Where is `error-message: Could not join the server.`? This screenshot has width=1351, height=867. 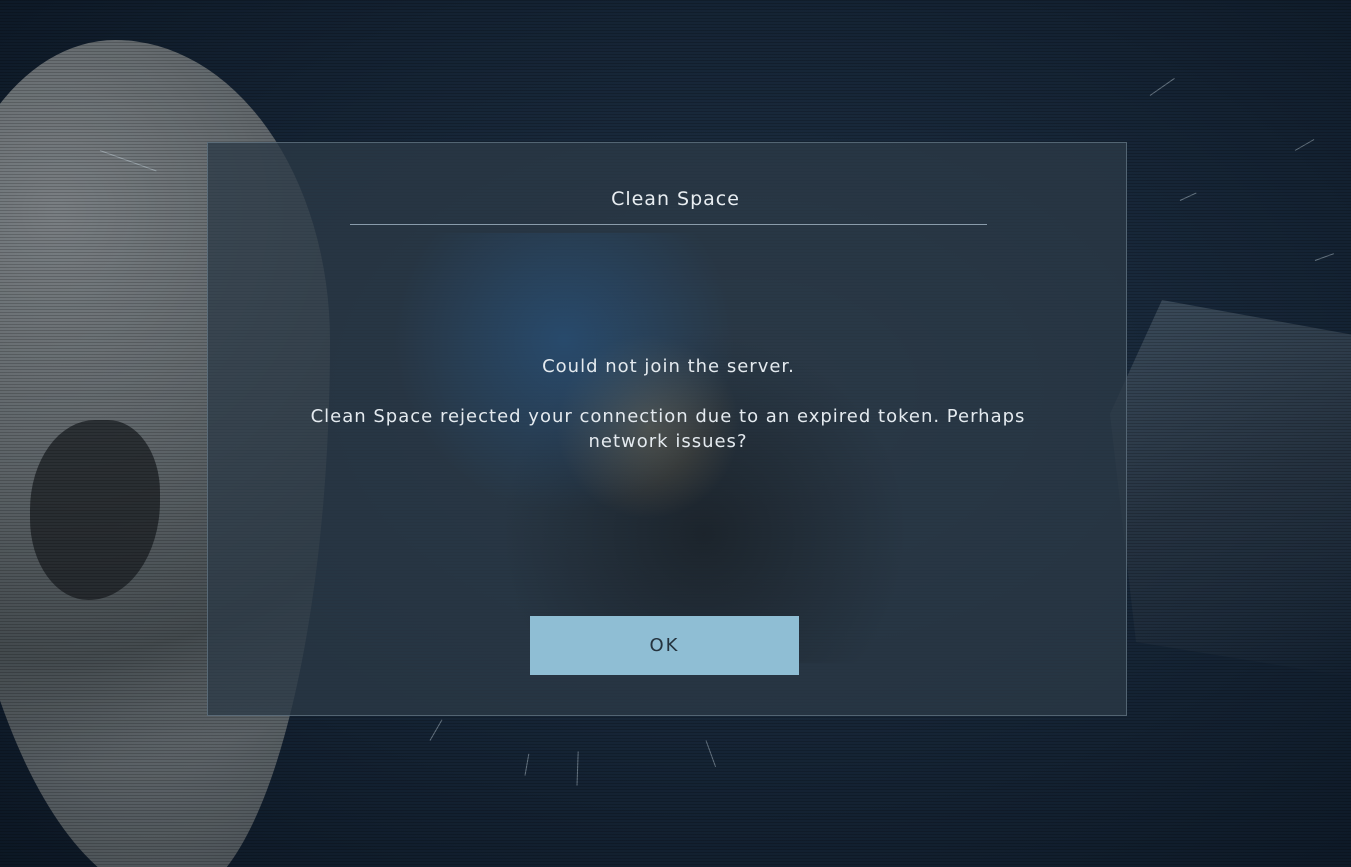
error-message: Could not join the server. is located at coordinates (668, 366).